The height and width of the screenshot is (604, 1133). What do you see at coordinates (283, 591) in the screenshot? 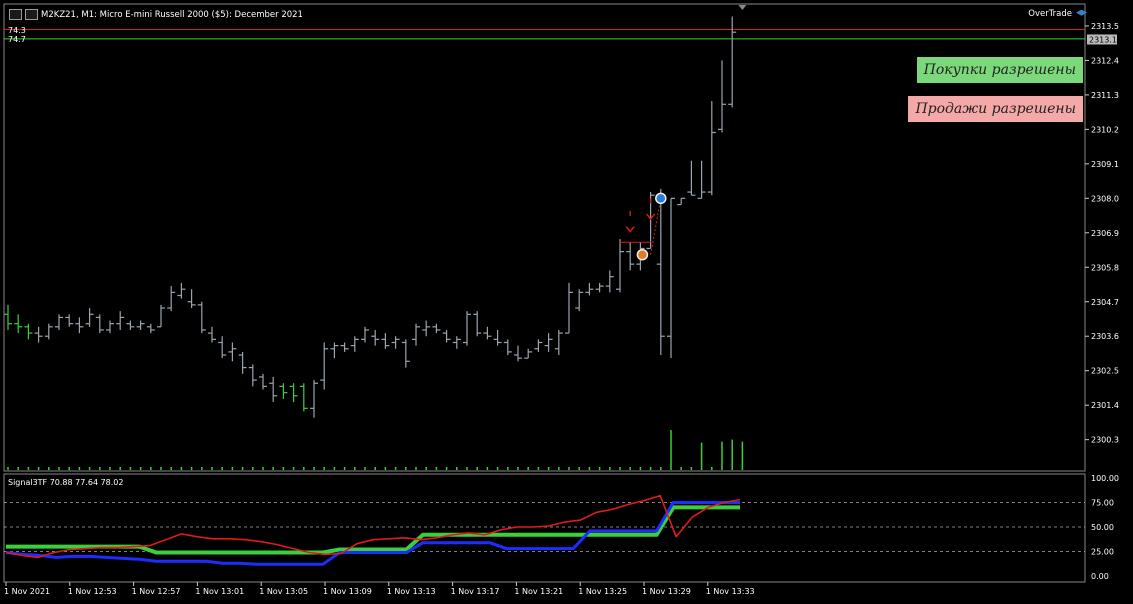
I see `time-tick-label: 1 Nov 13:05` at bounding box center [283, 591].